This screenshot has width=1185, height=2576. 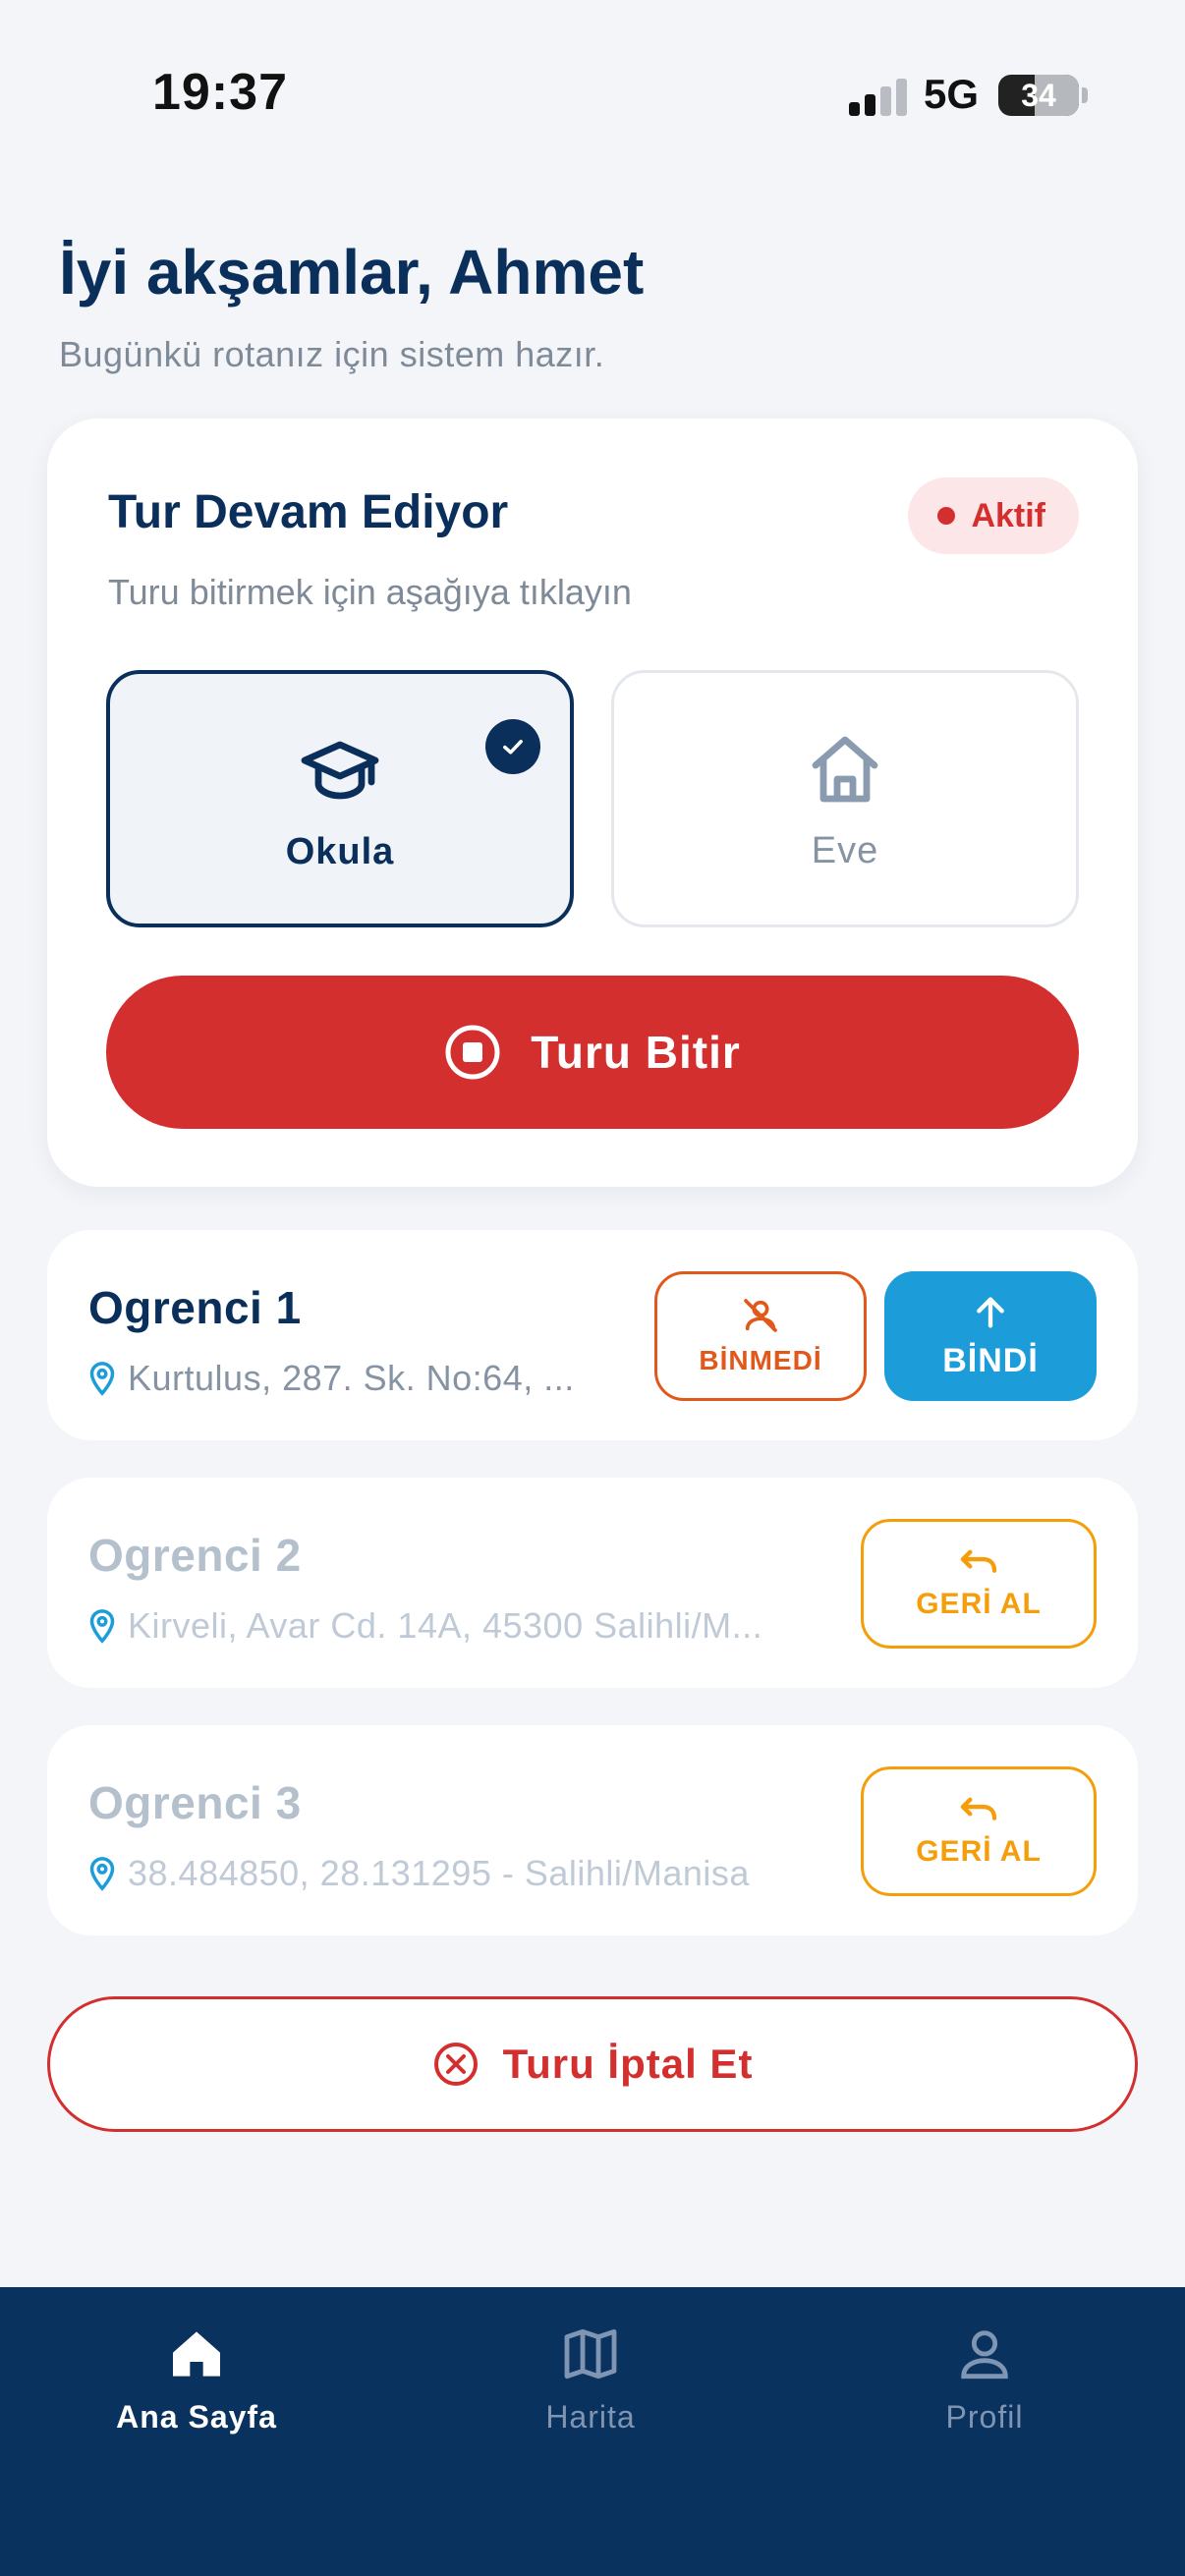 I want to click on map-icon, so click(x=591, y=2354).